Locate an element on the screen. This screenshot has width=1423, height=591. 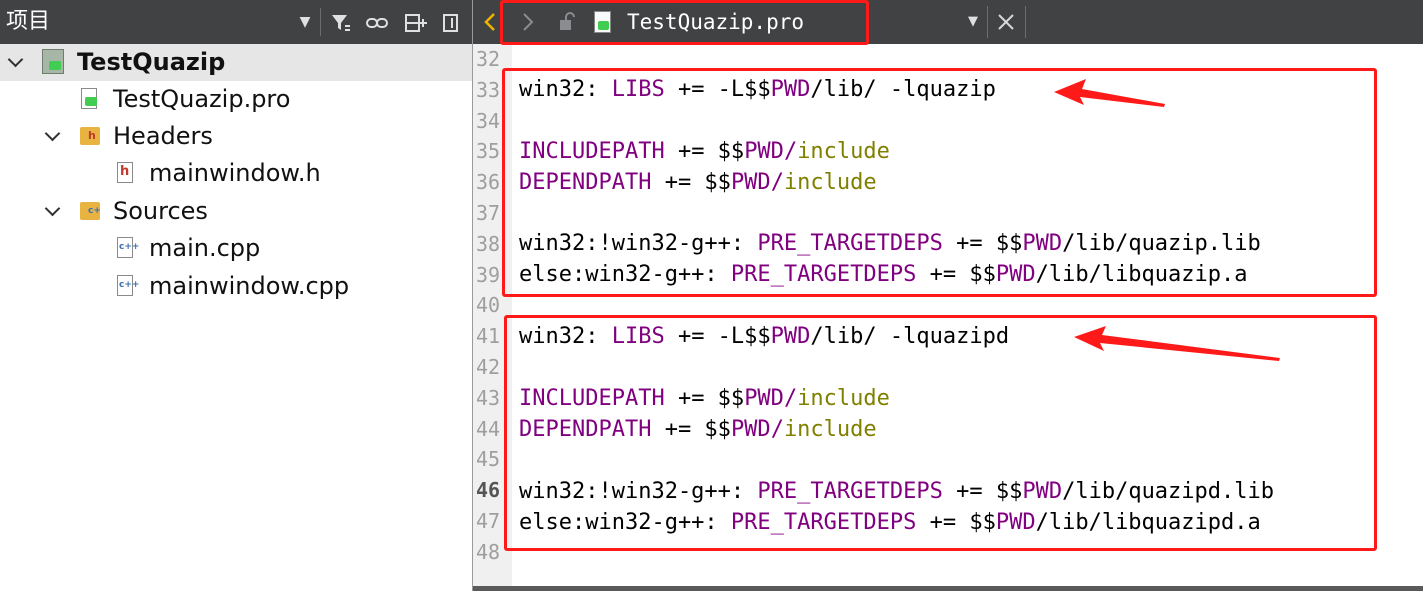
tree-item-project: TestQuazip is located at coordinates (236, 62).